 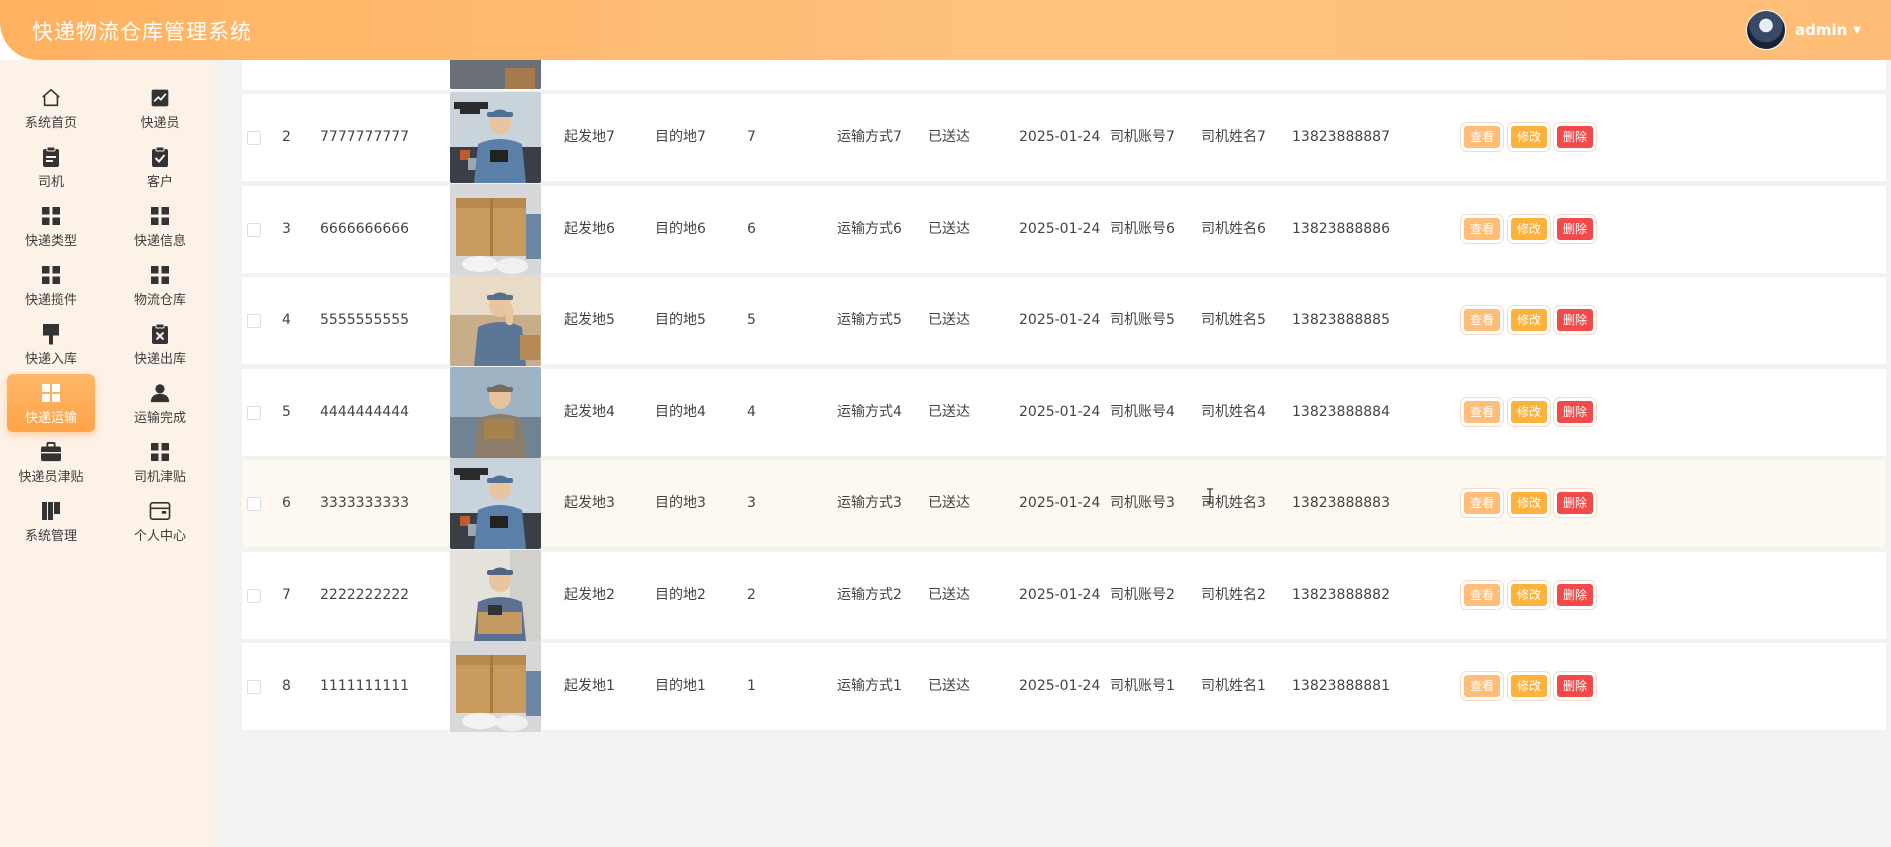 What do you see at coordinates (50, 241) in the screenshot?
I see `sidebar-item-label: 快递类型` at bounding box center [50, 241].